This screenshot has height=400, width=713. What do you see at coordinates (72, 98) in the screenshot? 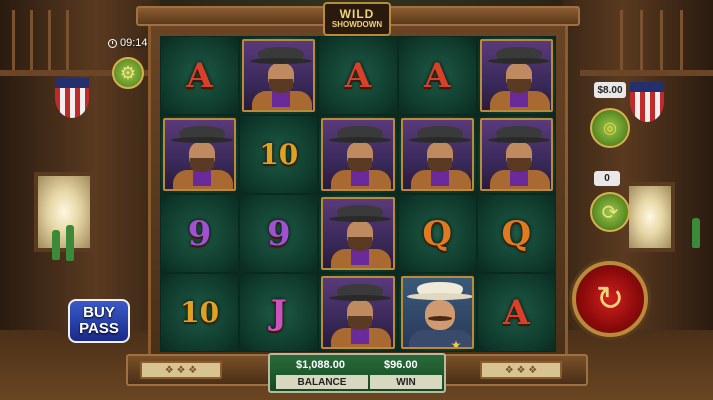
I see `flag-bunting-left` at bounding box center [72, 98].